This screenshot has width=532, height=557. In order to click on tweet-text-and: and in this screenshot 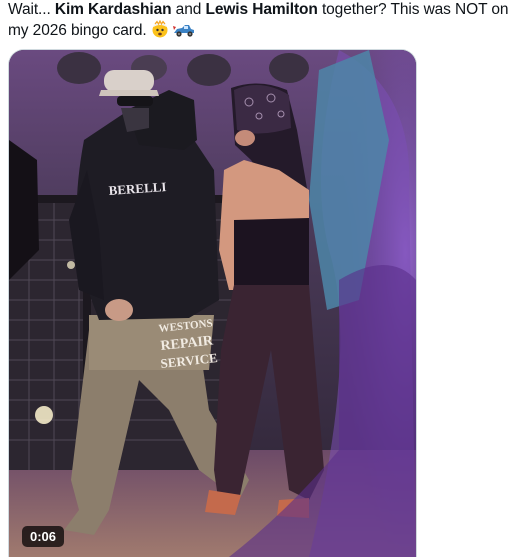, I will do `click(188, 9)`.